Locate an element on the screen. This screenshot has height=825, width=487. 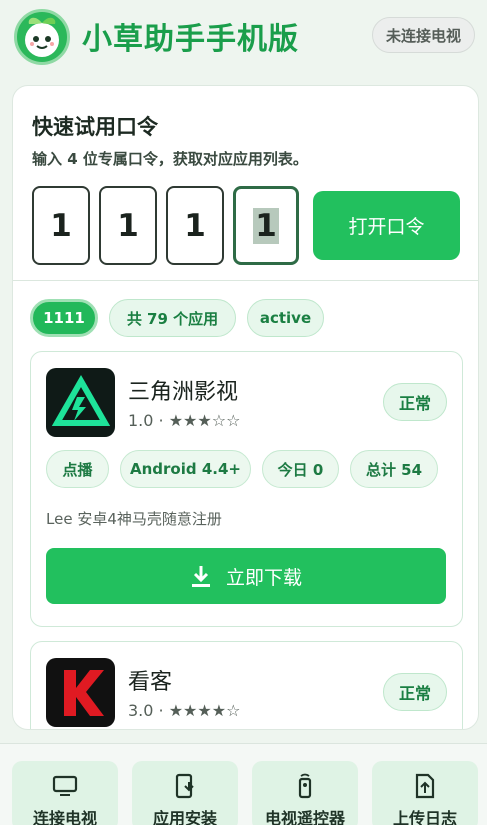
code-digit-input-3: 1 is located at coordinates (195, 225).